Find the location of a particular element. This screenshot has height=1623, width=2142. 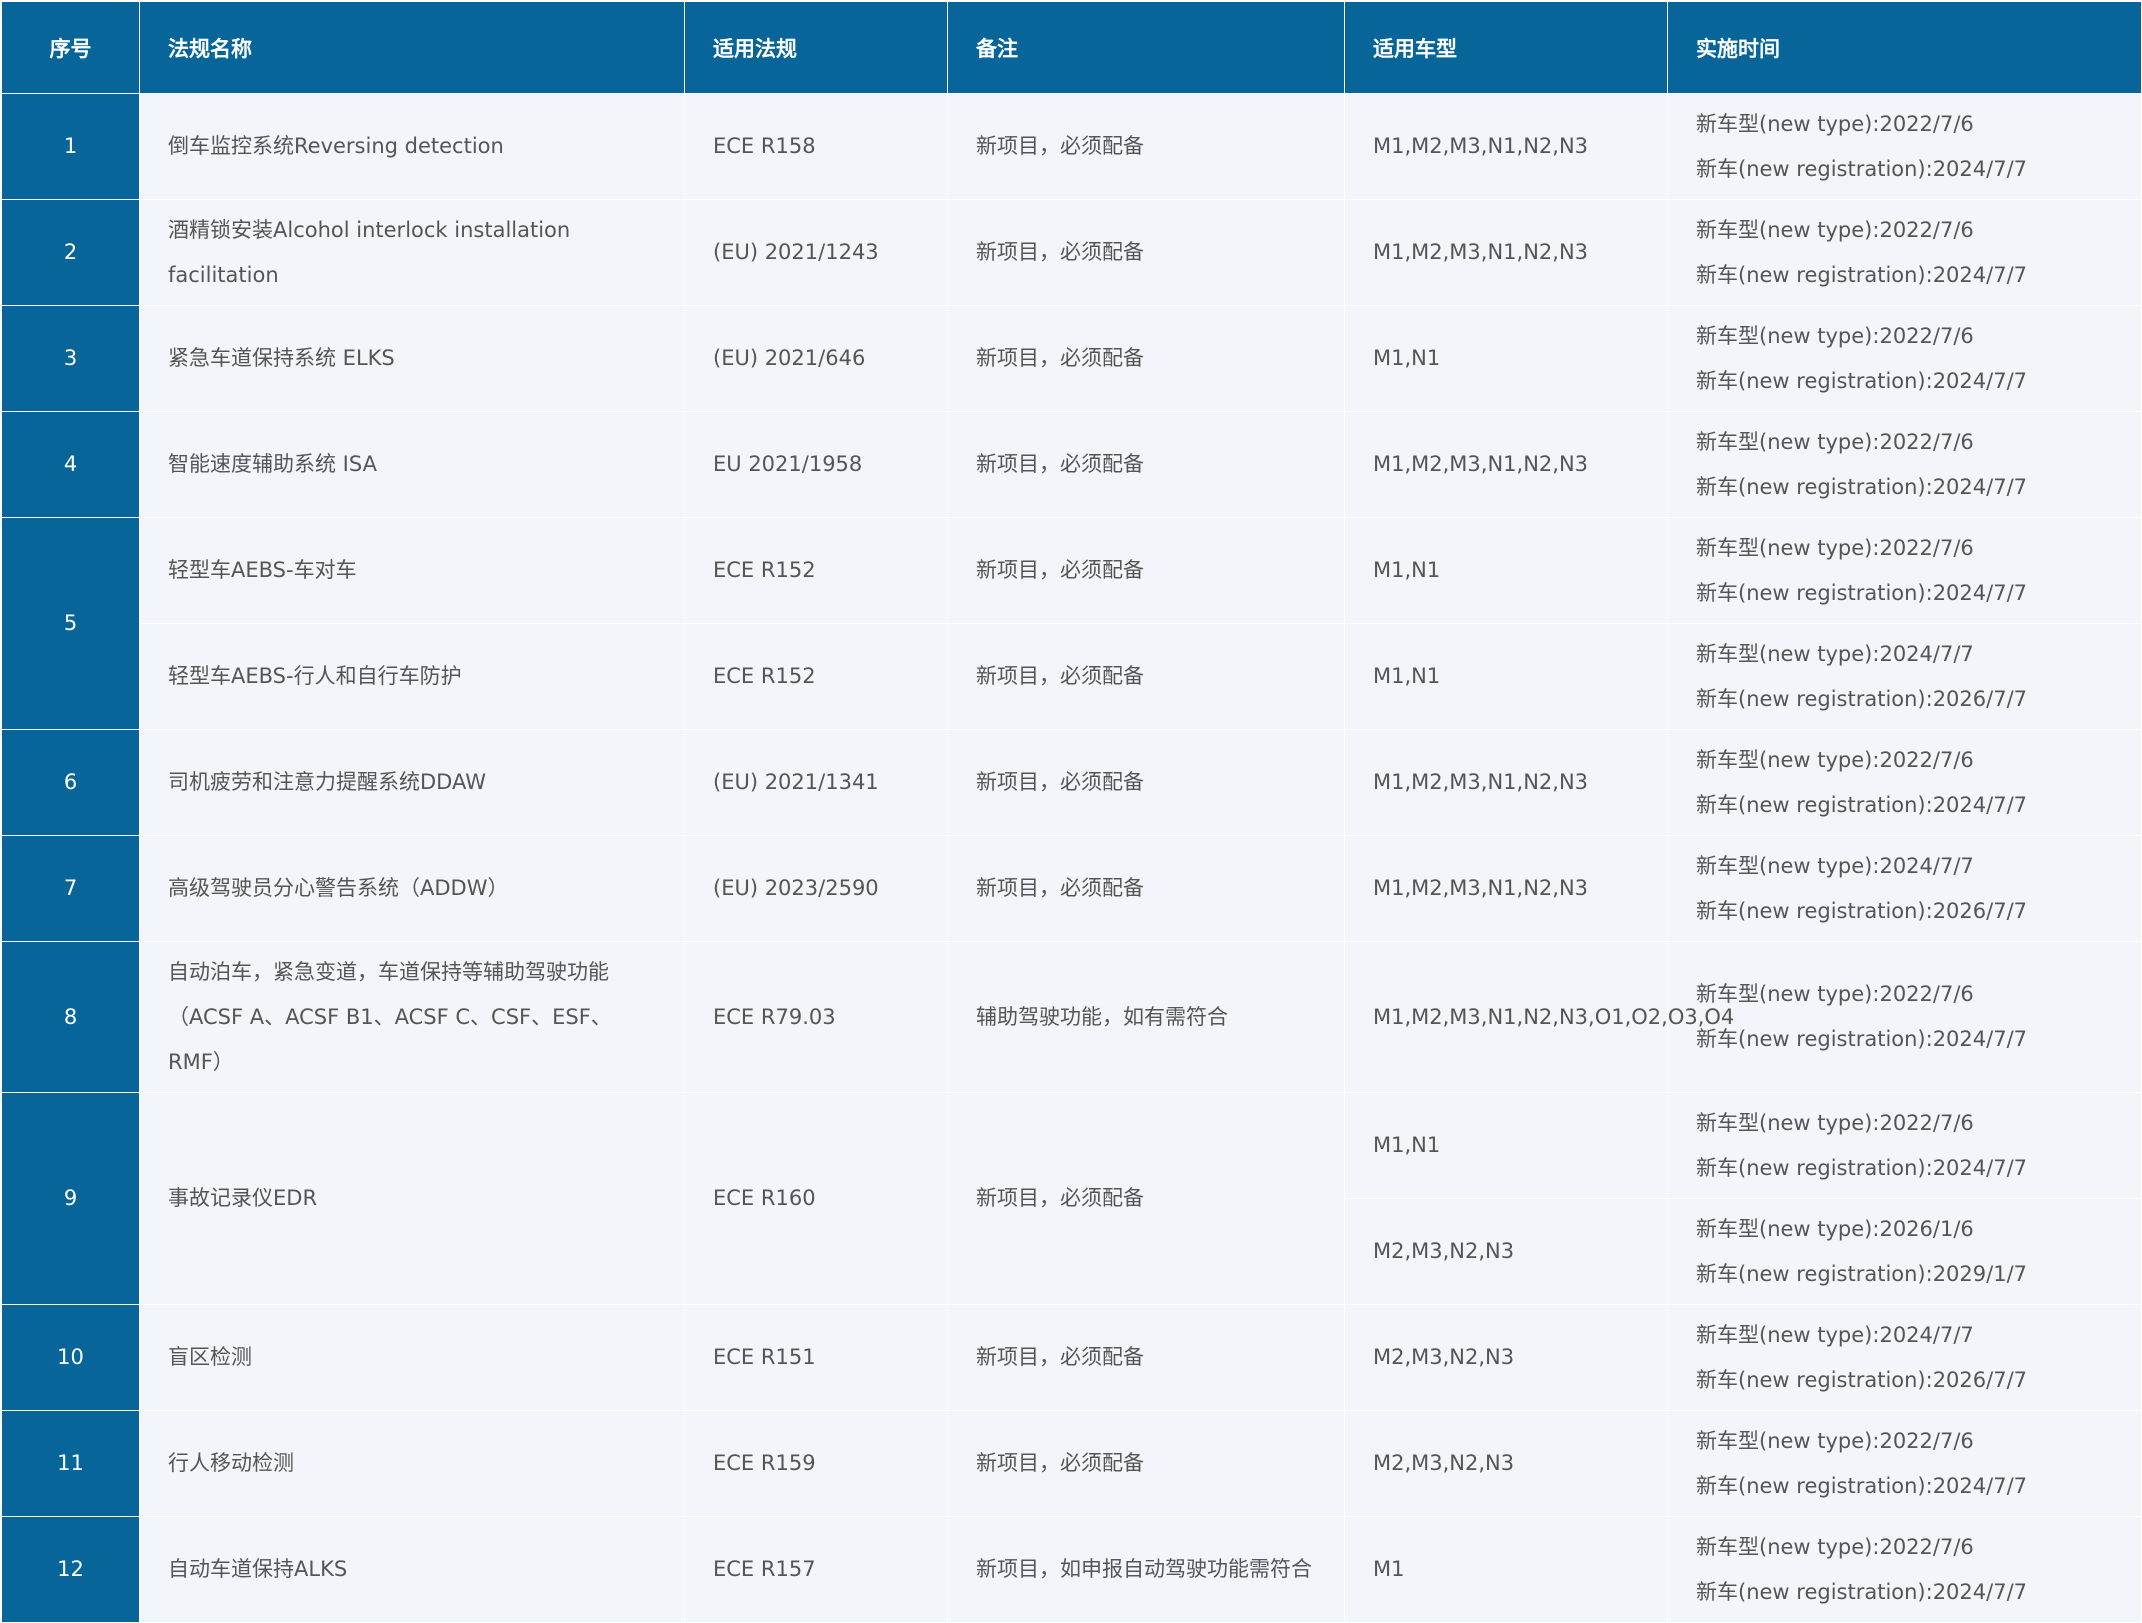

row-number: 11 is located at coordinates (70, 1463).